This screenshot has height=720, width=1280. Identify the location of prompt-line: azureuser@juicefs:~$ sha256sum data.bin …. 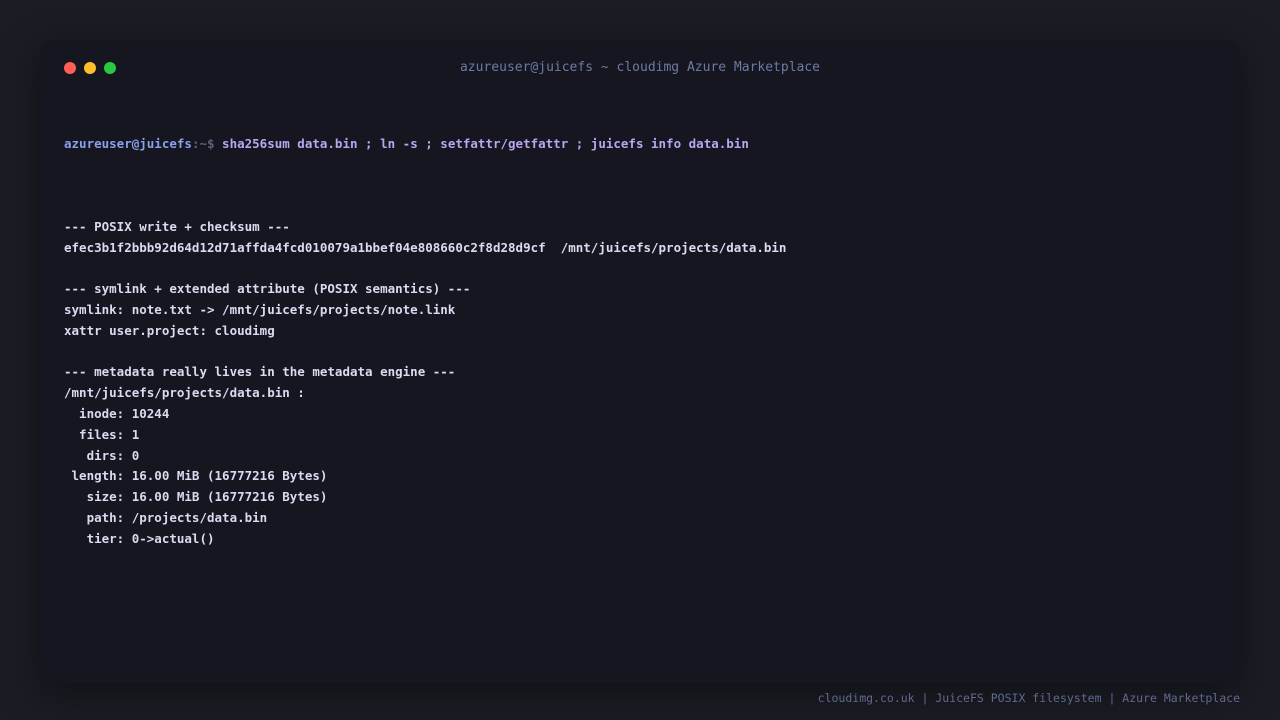
(644, 144).